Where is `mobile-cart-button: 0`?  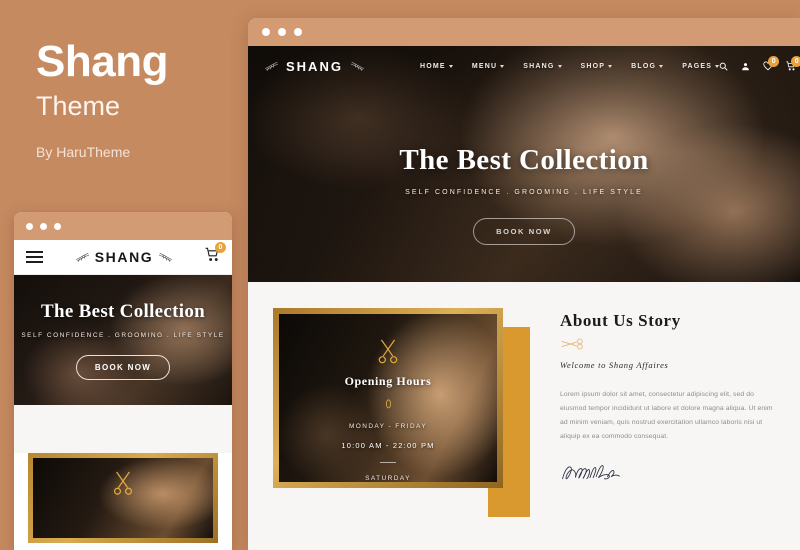 mobile-cart-button: 0 is located at coordinates (215, 254).